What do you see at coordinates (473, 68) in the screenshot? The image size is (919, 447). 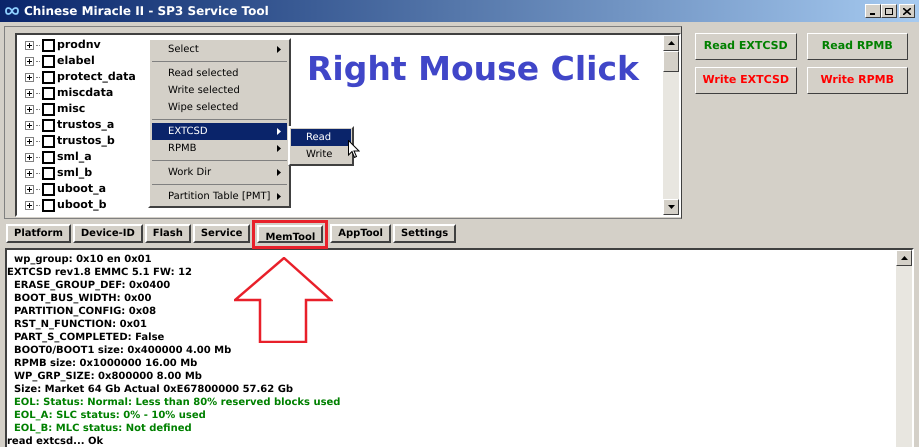 I see `annotation-caption: Right Mouse Click` at bounding box center [473, 68].